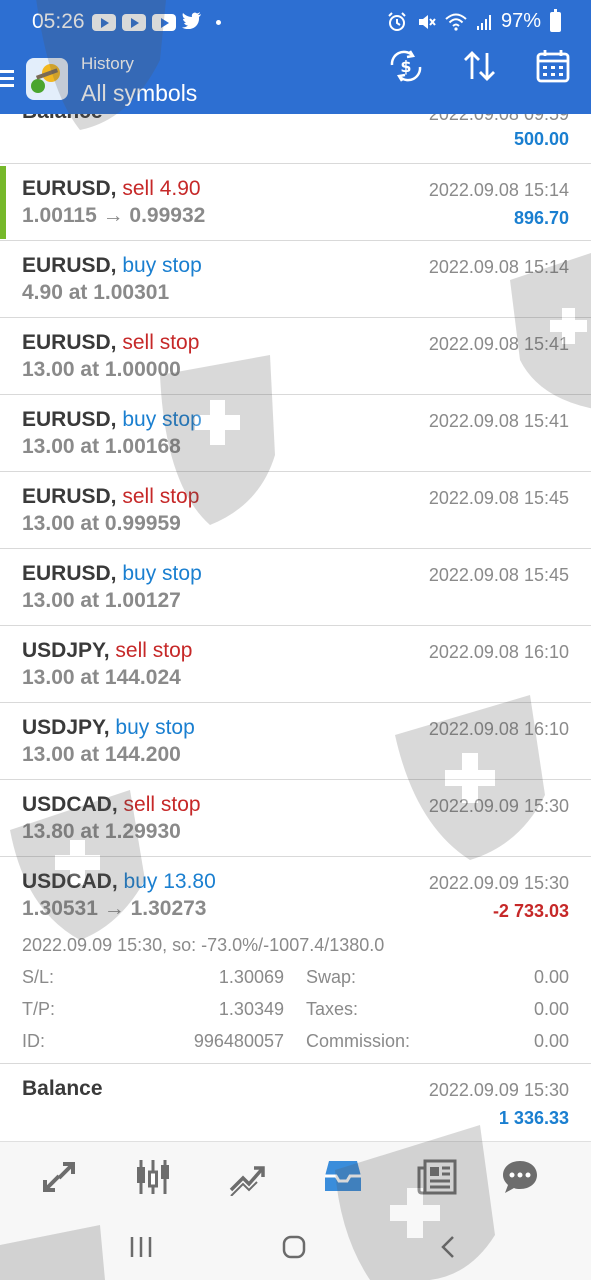 The image size is (591, 1280). Describe the element at coordinates (39, 1009) in the screenshot. I see `tp-label: T/P:` at that location.